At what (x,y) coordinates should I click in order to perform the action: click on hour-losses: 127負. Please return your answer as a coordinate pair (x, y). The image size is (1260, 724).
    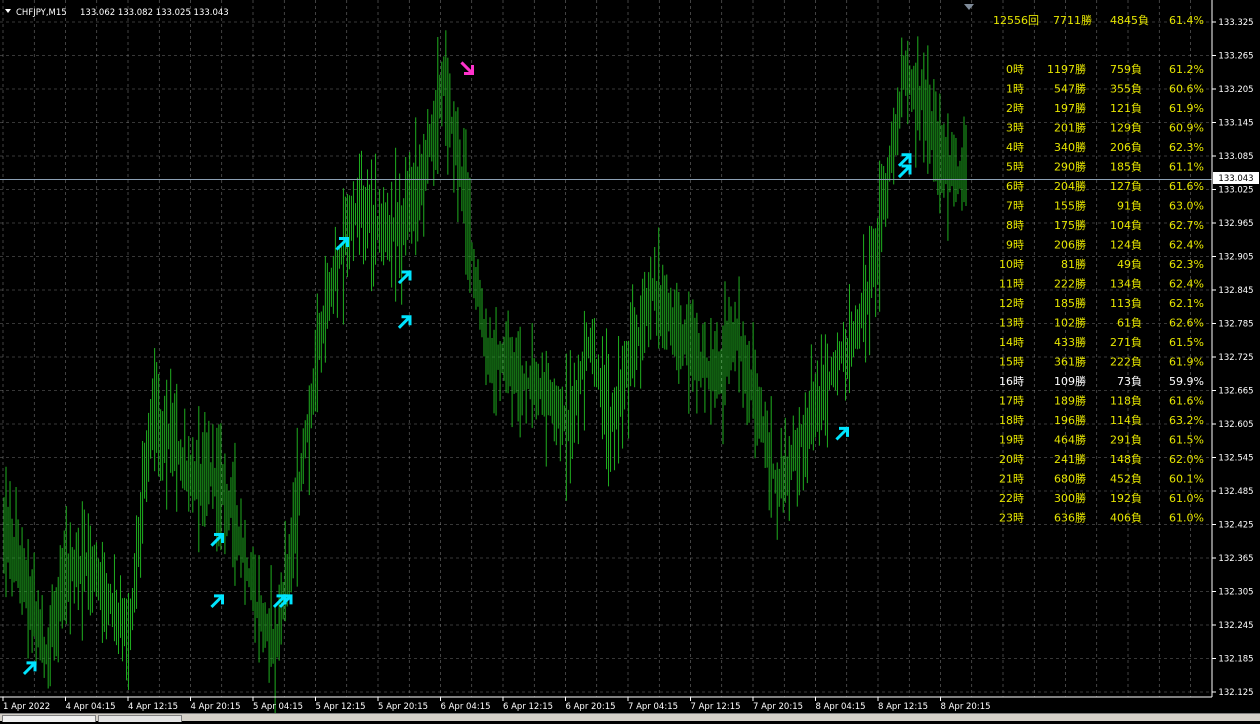
    Looking at the image, I should click on (1126, 186).